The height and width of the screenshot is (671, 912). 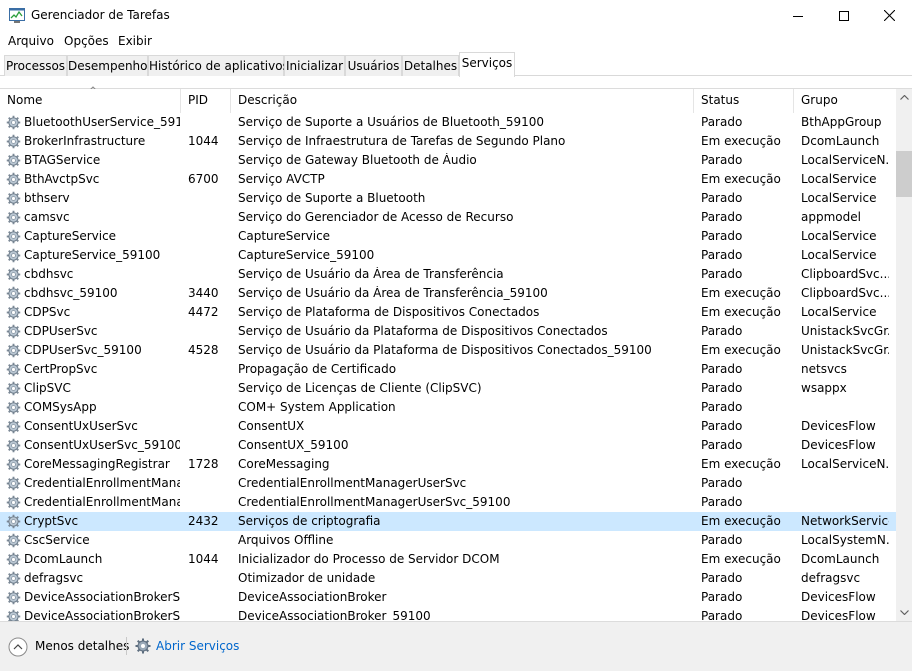 What do you see at coordinates (18, 647) in the screenshot?
I see `less-details-button` at bounding box center [18, 647].